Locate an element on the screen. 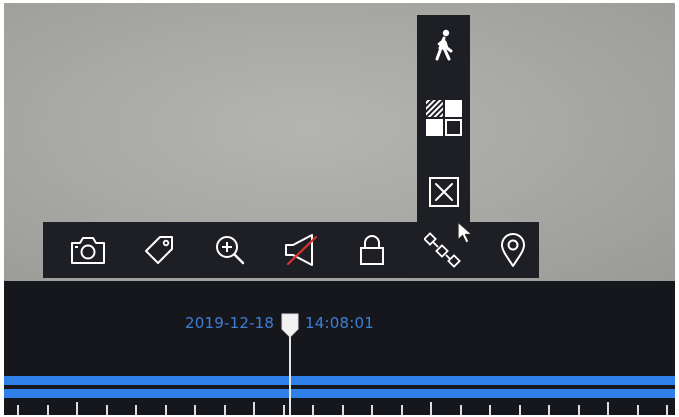  timestamp-date: 2019-12-18 is located at coordinates (230, 323).